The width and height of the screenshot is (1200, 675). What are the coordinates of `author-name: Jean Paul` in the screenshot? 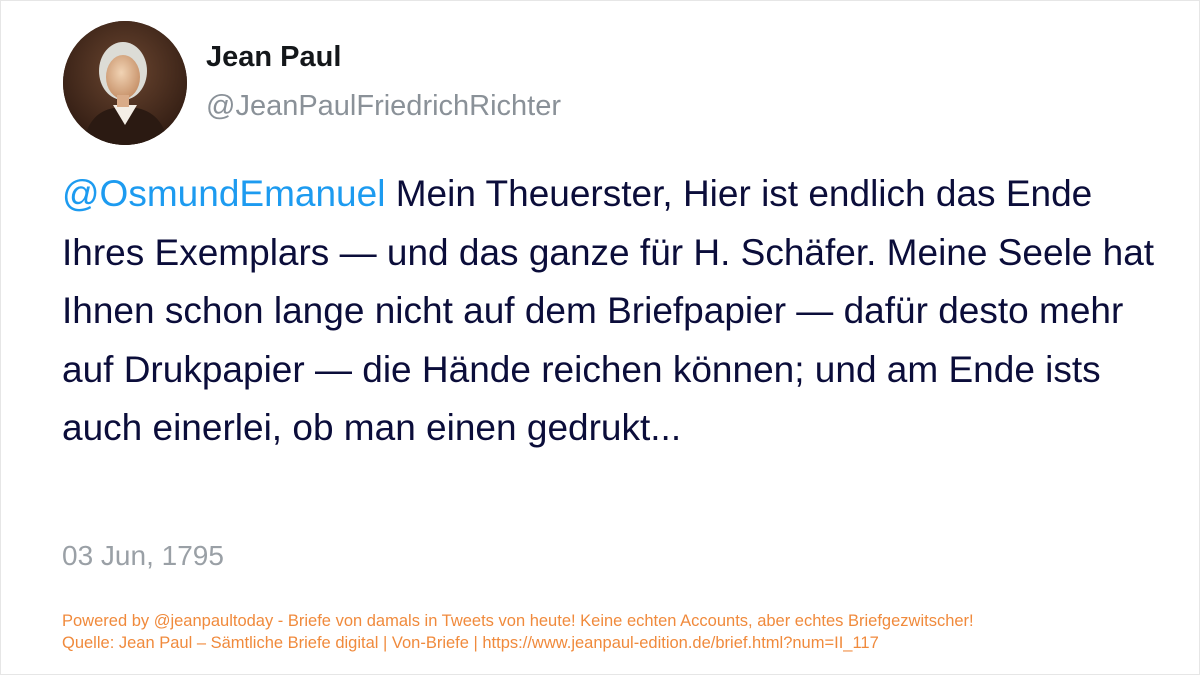 It's located at (273, 57).